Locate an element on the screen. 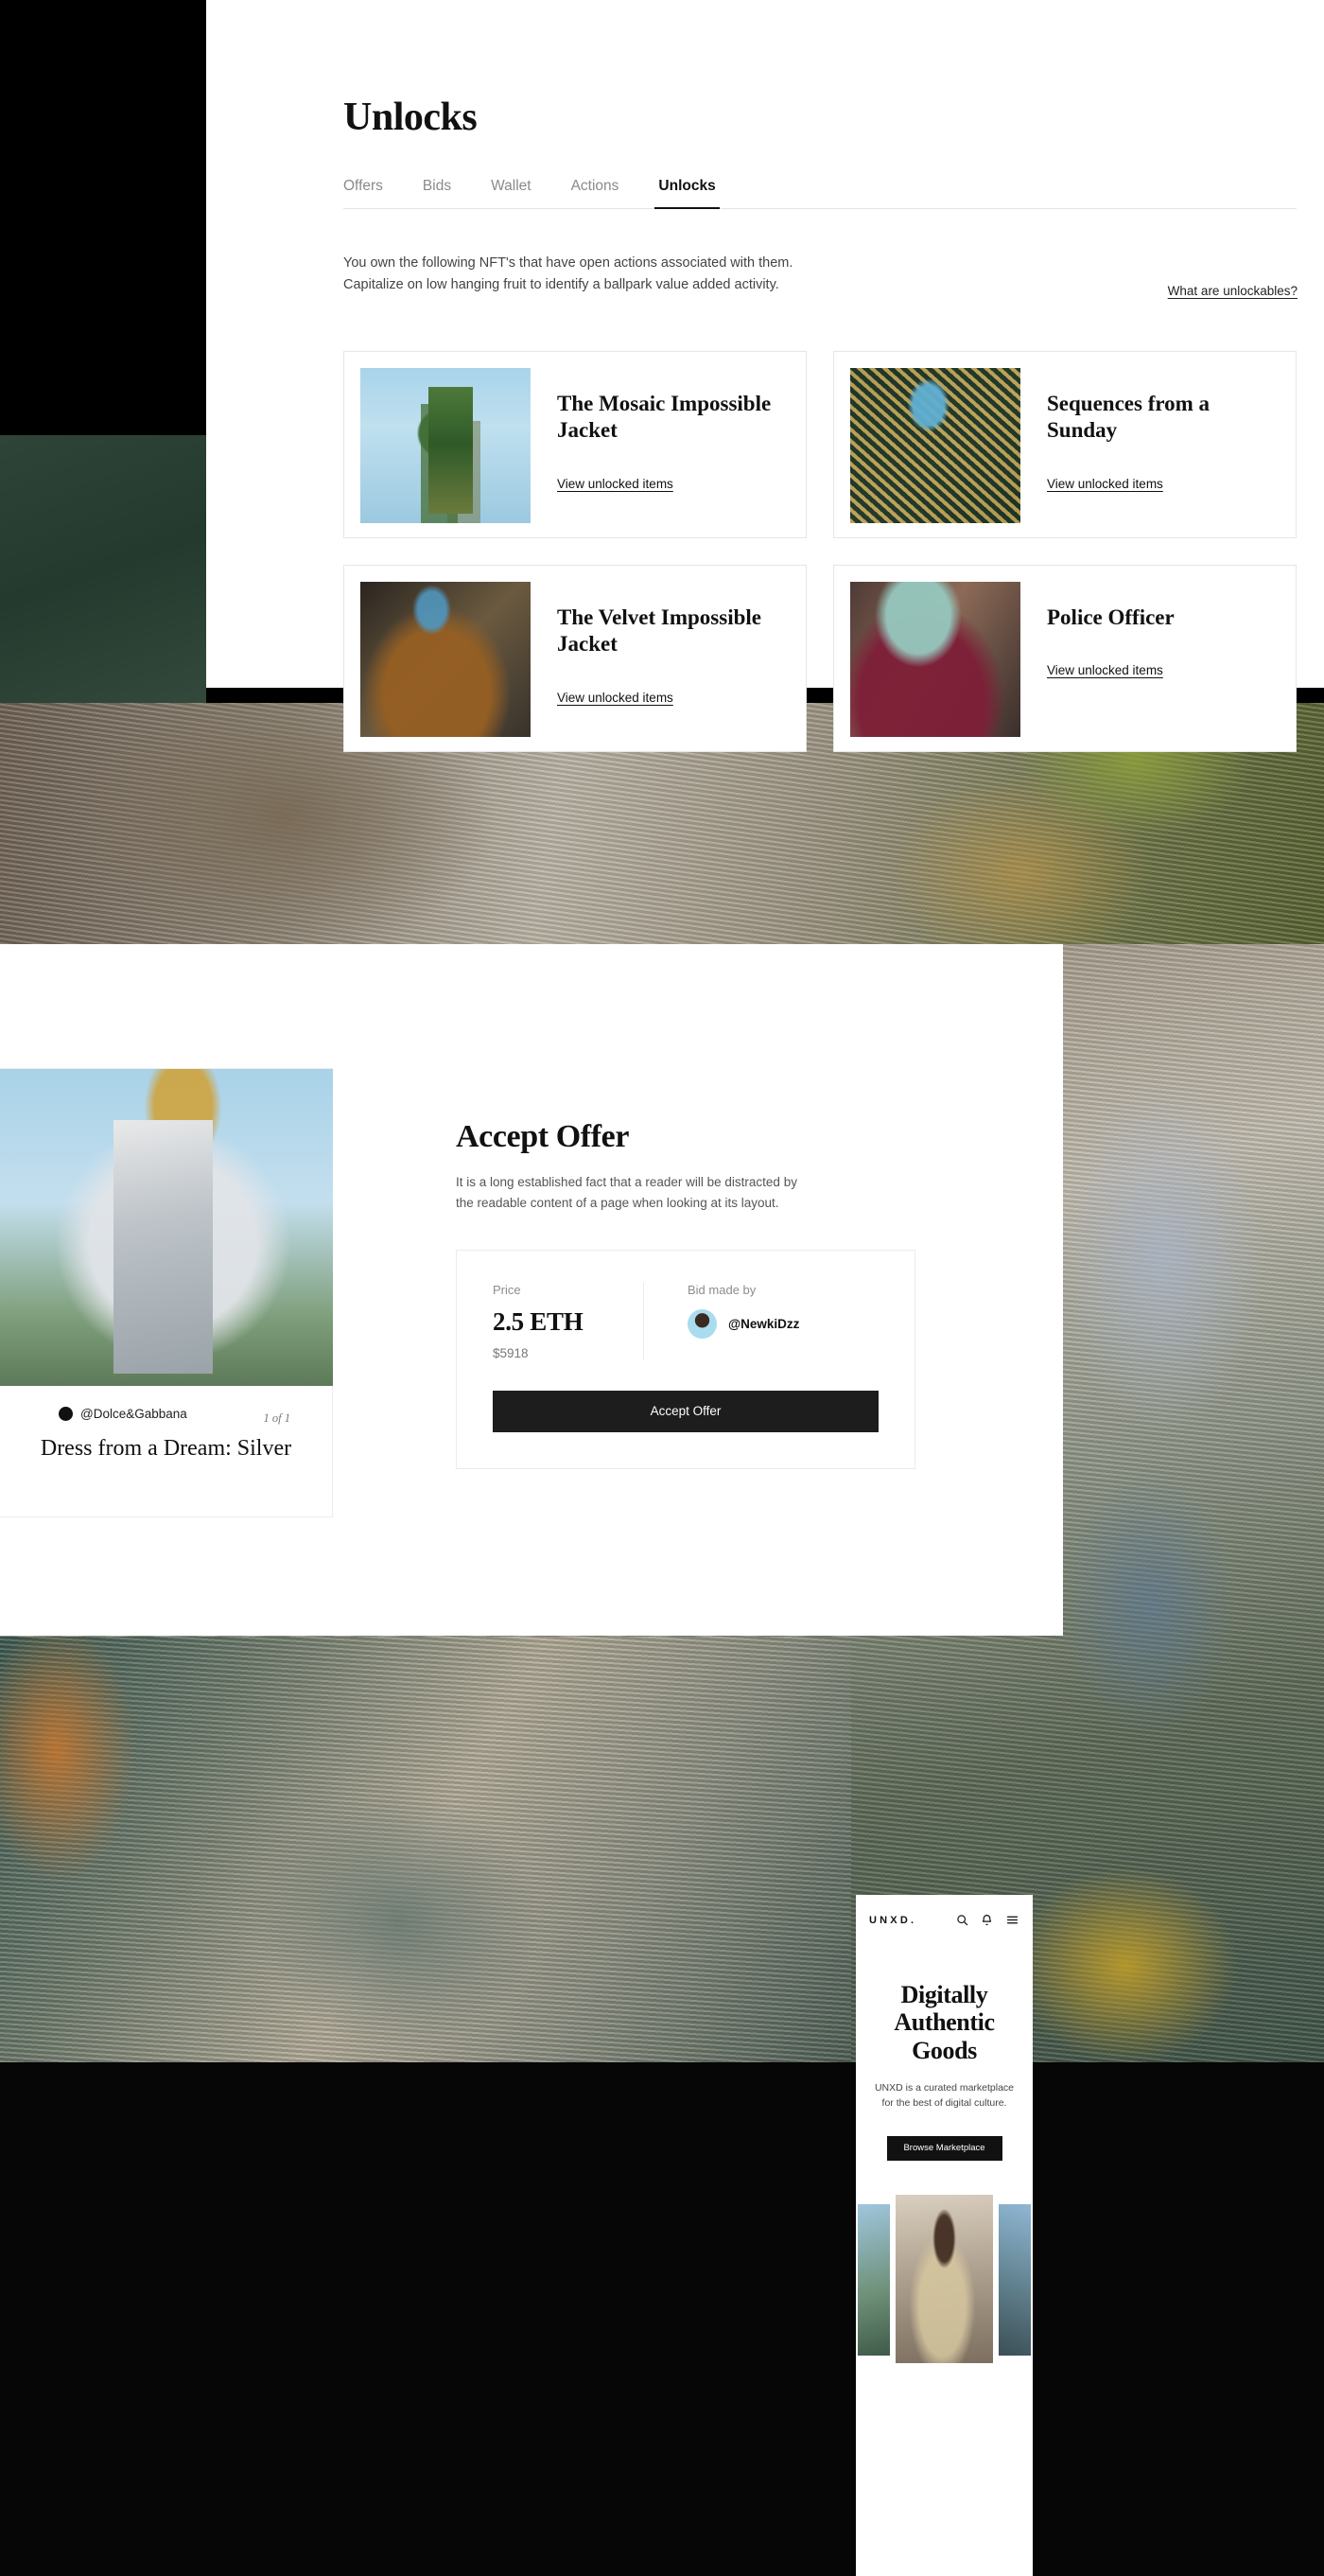 The height and width of the screenshot is (2576, 1324). bell-icon is located at coordinates (987, 1920).